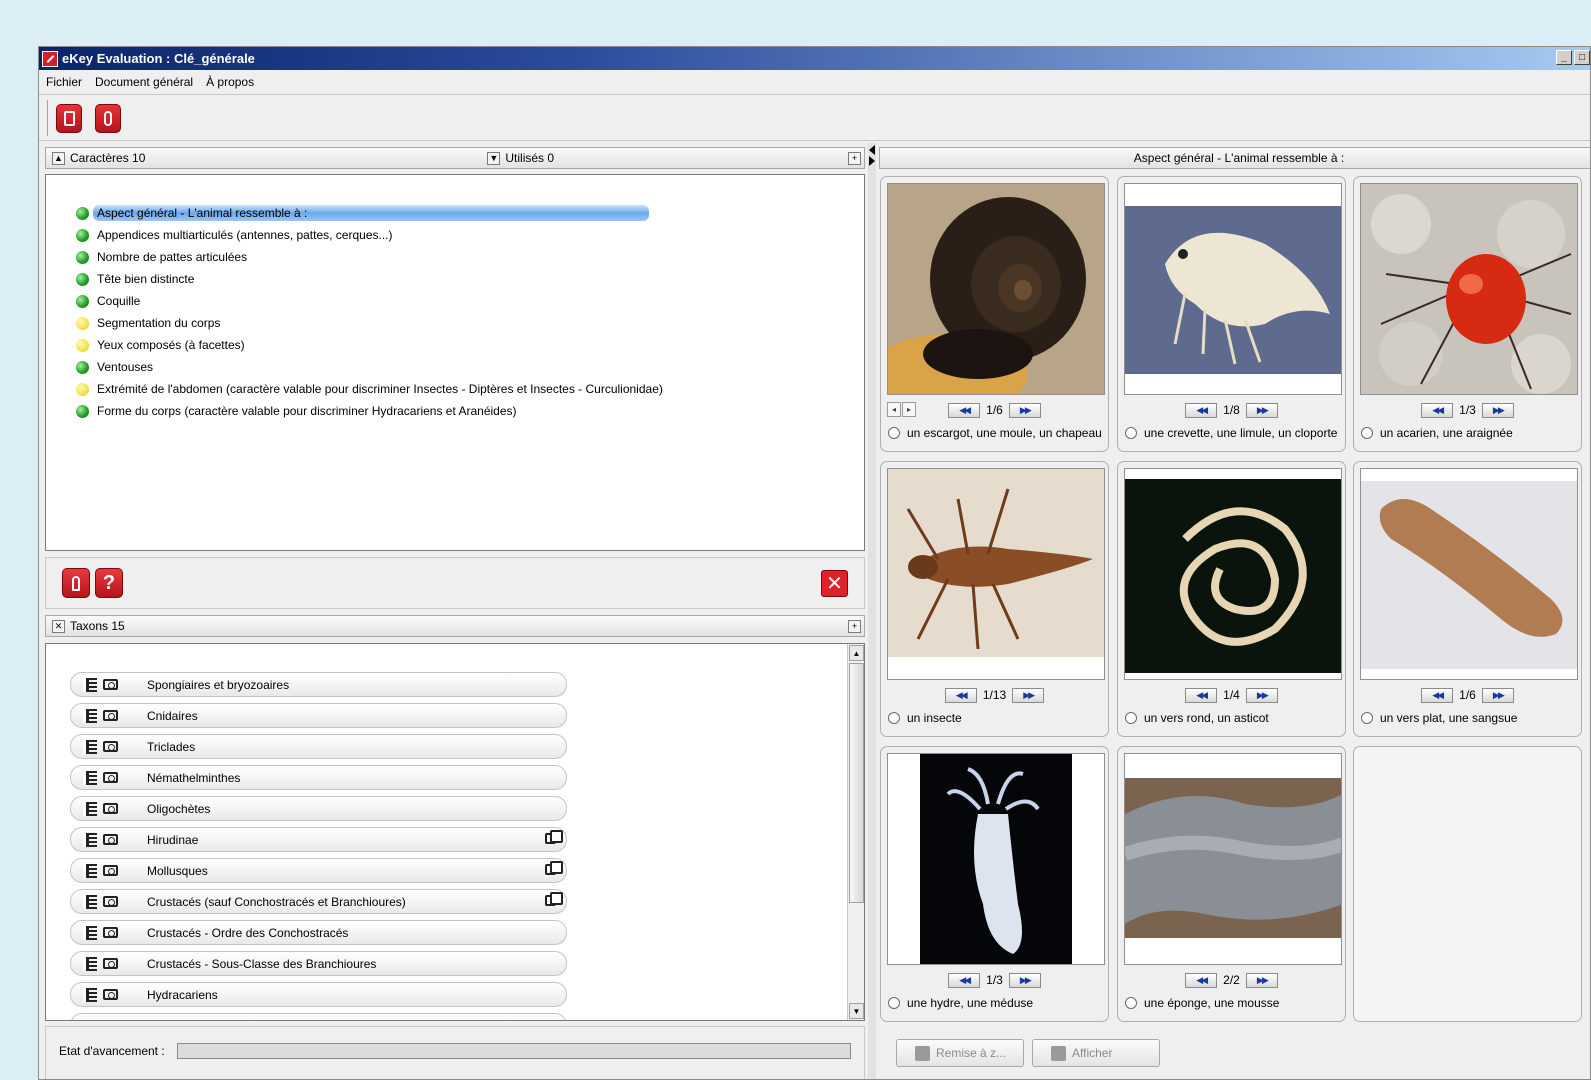 The width and height of the screenshot is (1591, 1080). I want to click on scroll-thumb, so click(856, 783).